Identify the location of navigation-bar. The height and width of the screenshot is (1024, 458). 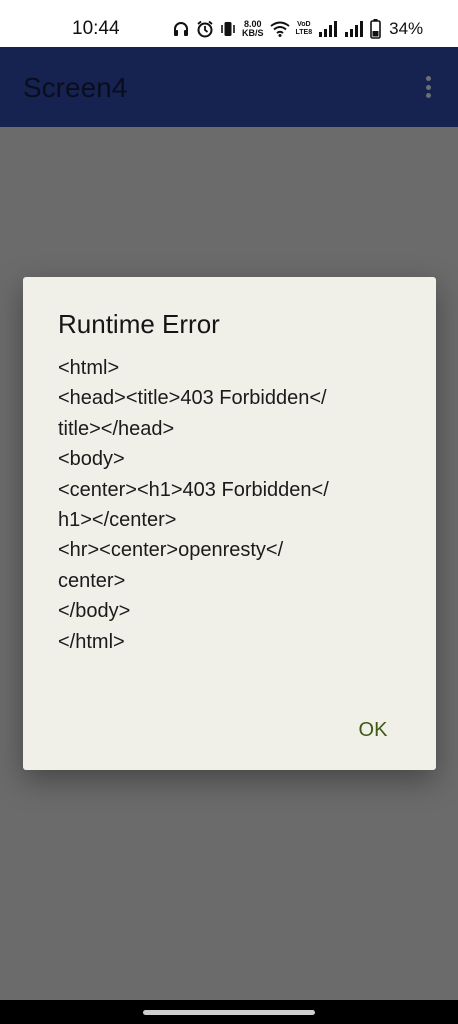
(229, 1012).